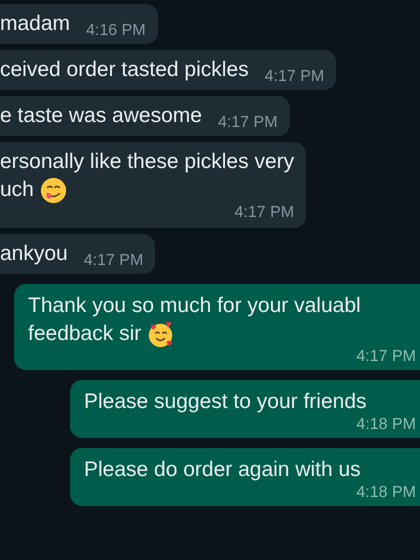 The height and width of the screenshot is (560, 420). What do you see at coordinates (124, 70) in the screenshot?
I see `message-text: ceived order tasted pickles` at bounding box center [124, 70].